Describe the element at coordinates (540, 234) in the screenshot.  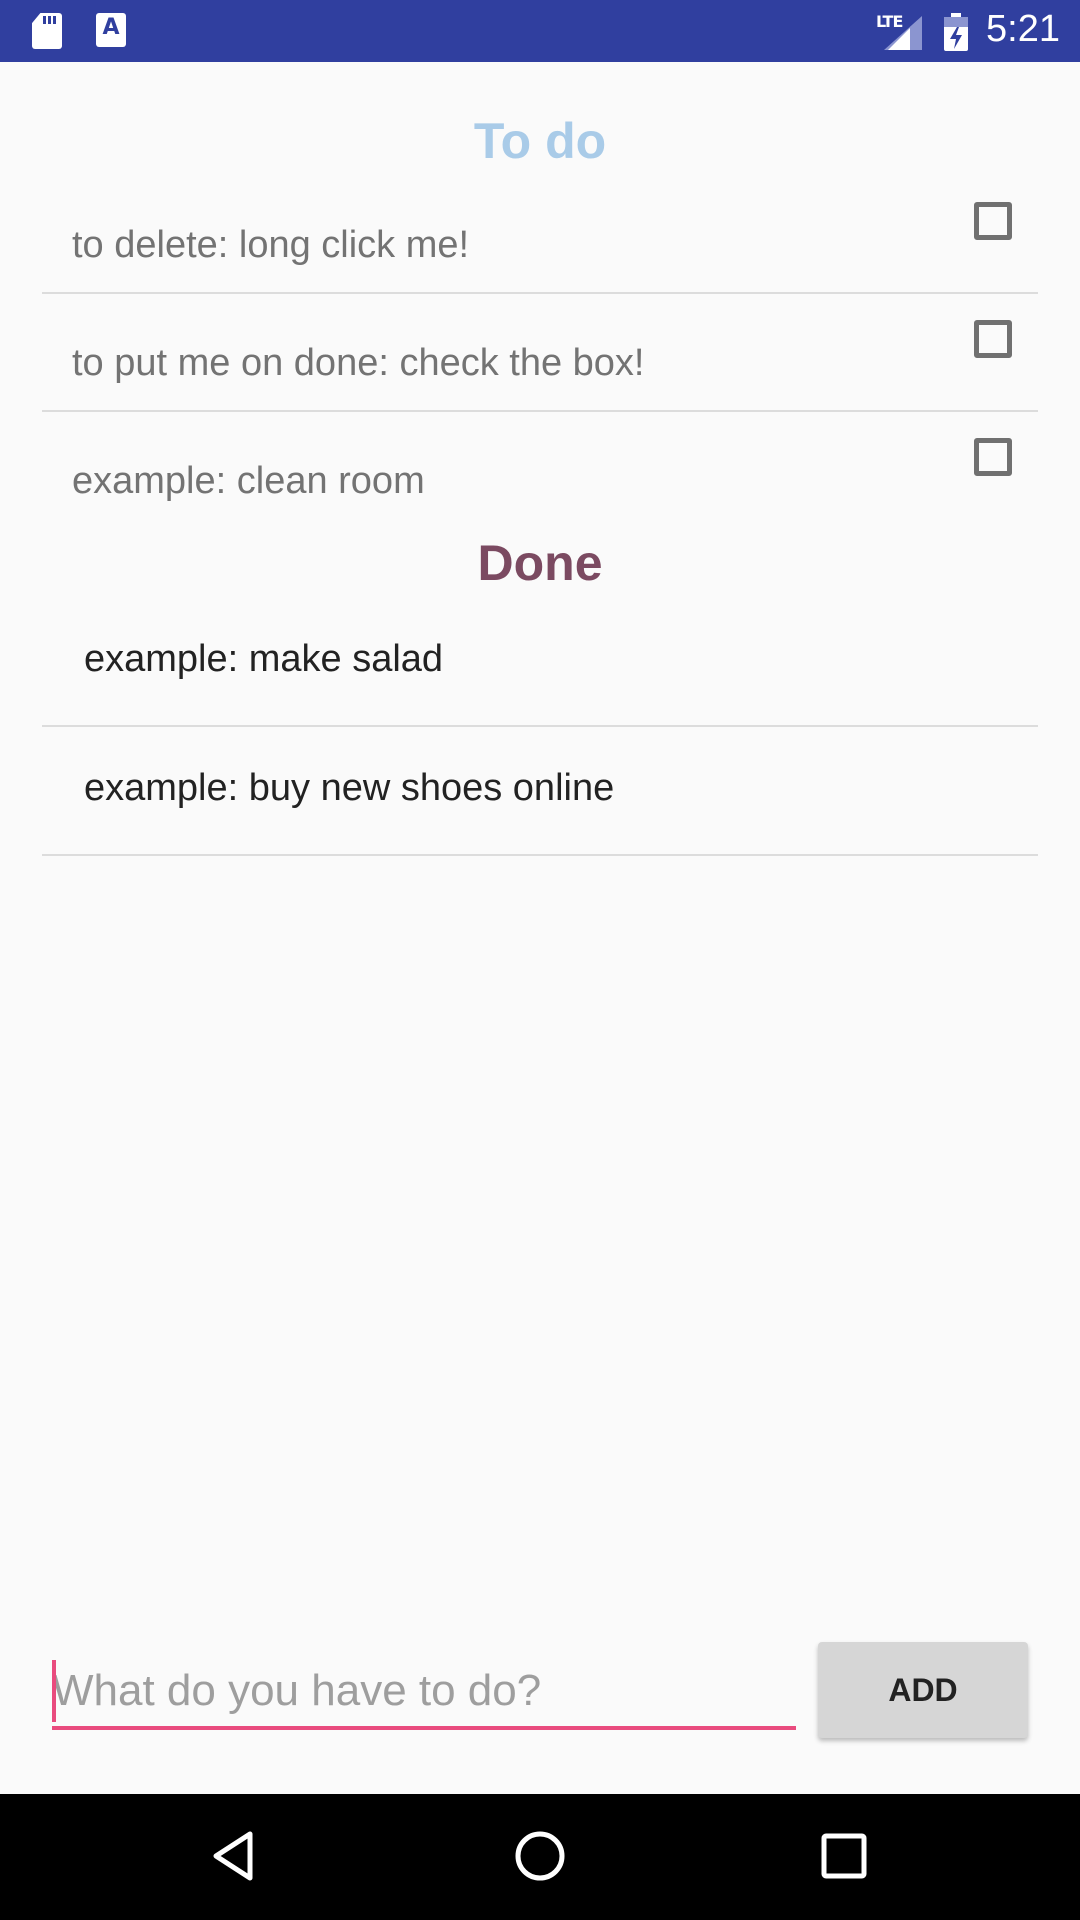
I see `todo-item: to delete: long click me!` at that location.